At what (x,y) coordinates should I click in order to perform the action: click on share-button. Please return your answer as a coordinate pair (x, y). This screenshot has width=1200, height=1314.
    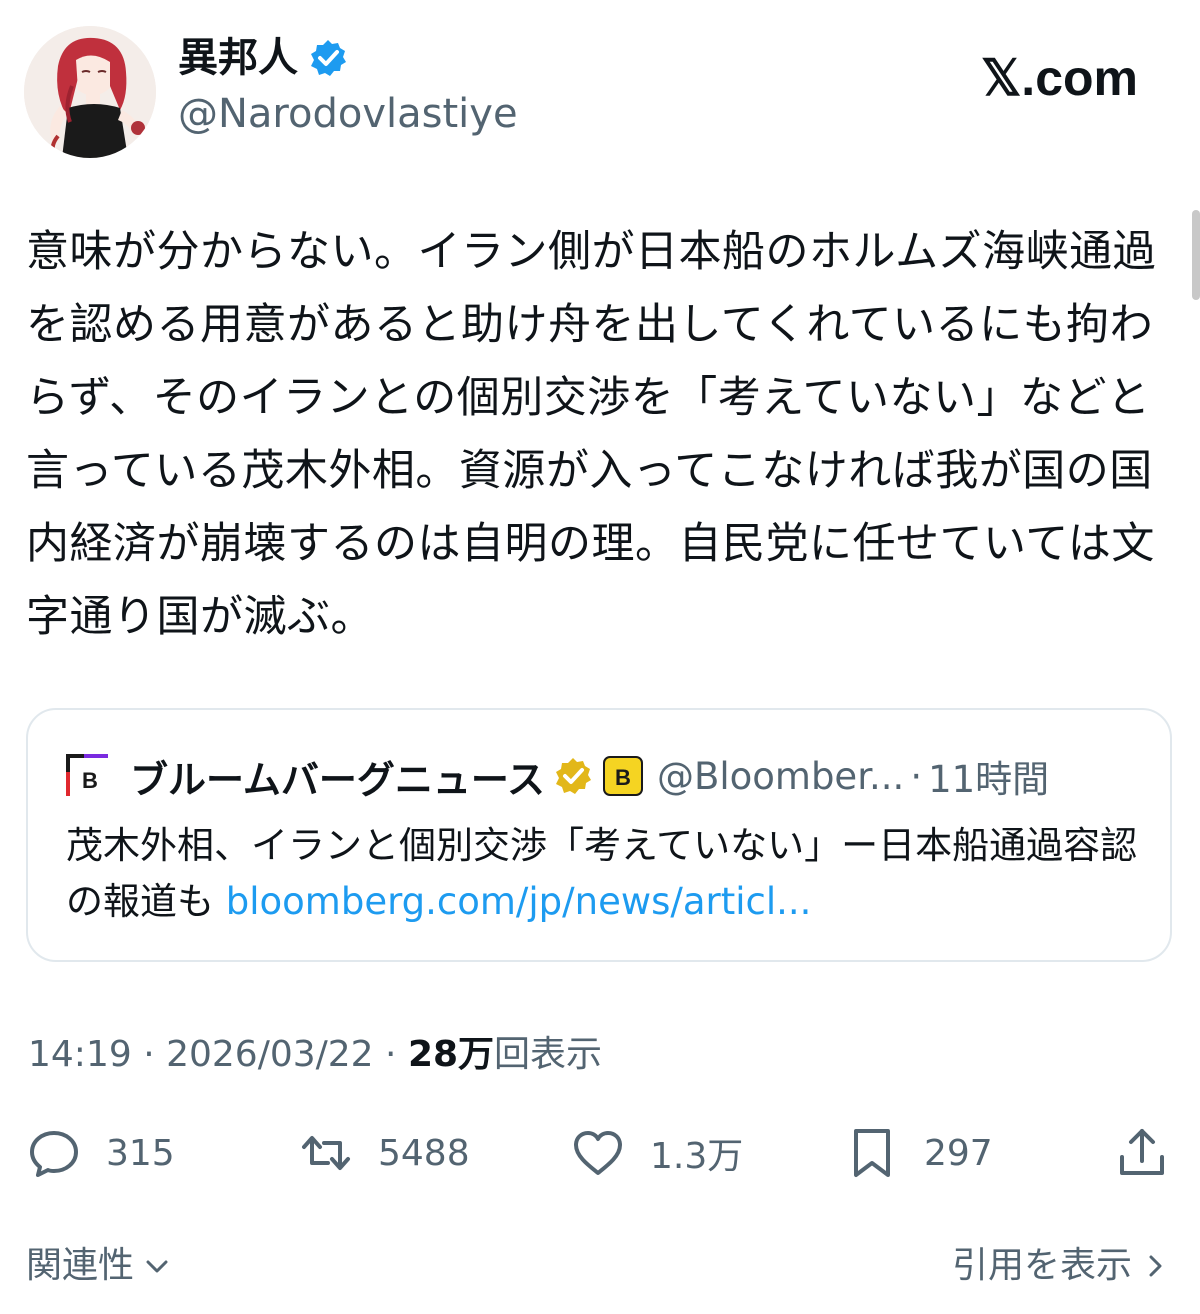
    Looking at the image, I should click on (1142, 1153).